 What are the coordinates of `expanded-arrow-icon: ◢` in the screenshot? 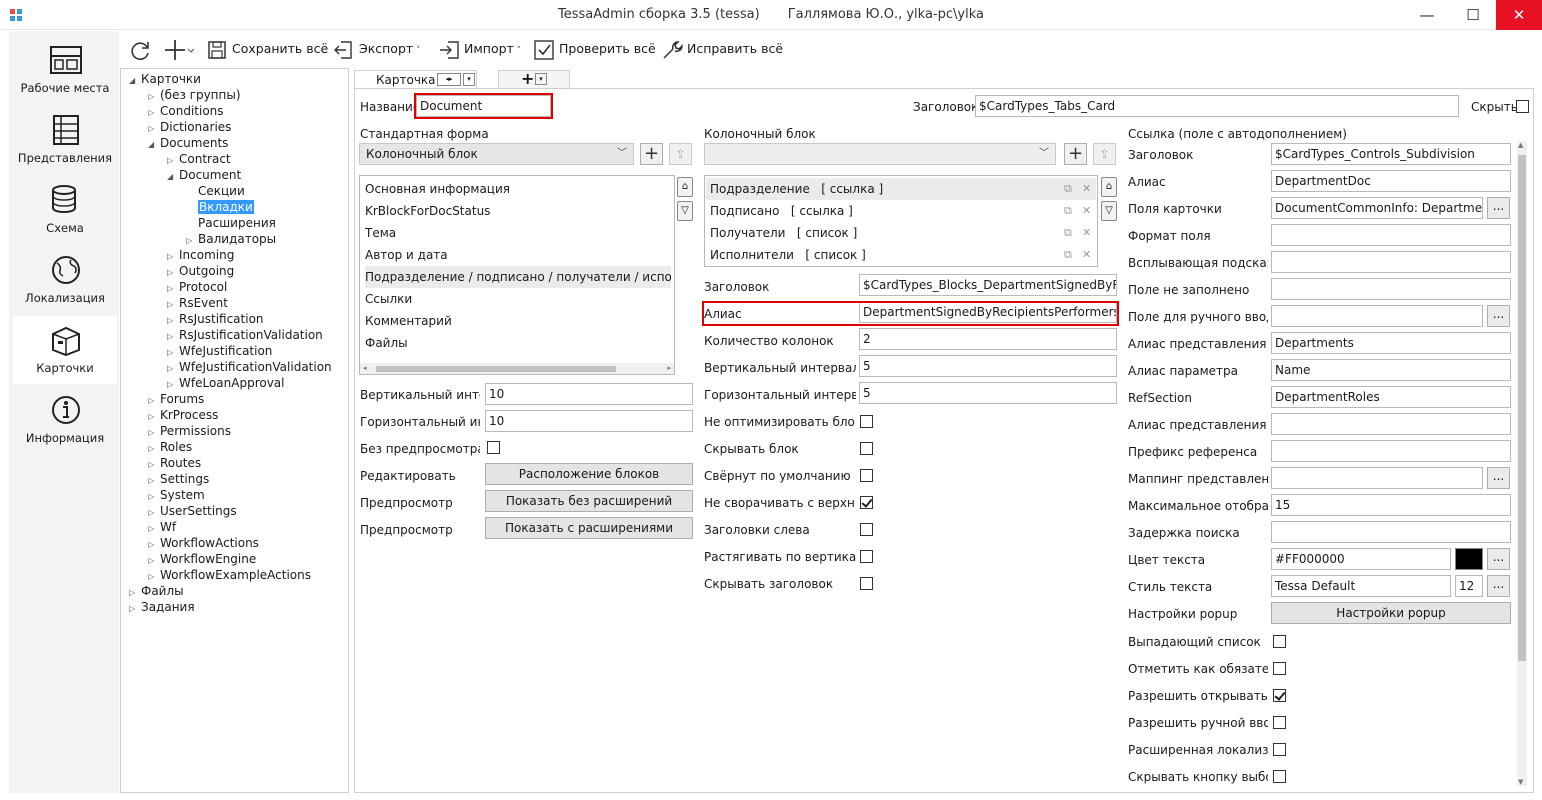 It's located at (135, 81).